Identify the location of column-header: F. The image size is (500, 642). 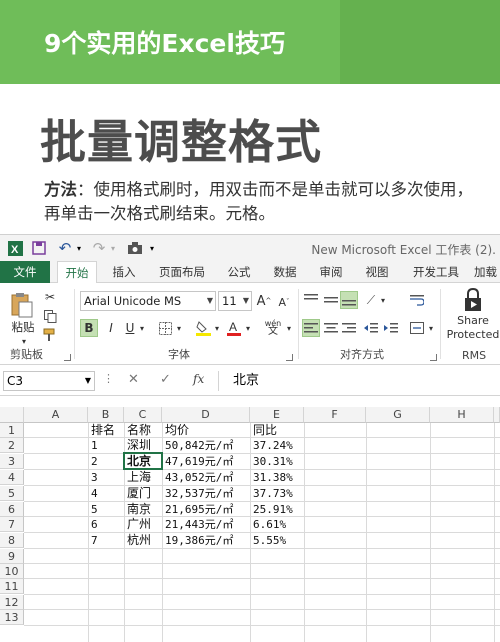
(335, 415).